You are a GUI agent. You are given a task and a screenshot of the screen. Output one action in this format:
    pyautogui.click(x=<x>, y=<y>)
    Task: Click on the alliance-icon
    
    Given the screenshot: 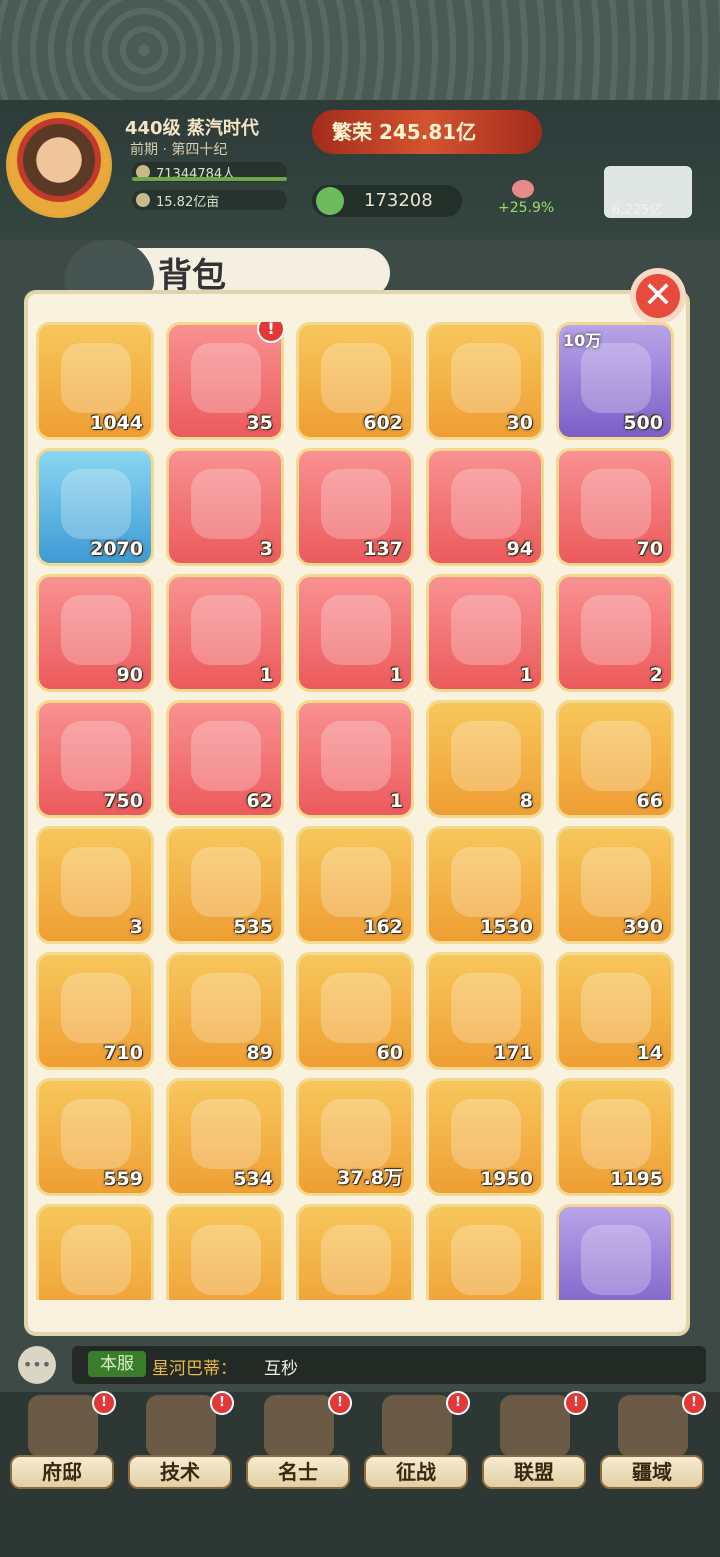 What is the action you would take?
    pyautogui.click(x=535, y=1426)
    